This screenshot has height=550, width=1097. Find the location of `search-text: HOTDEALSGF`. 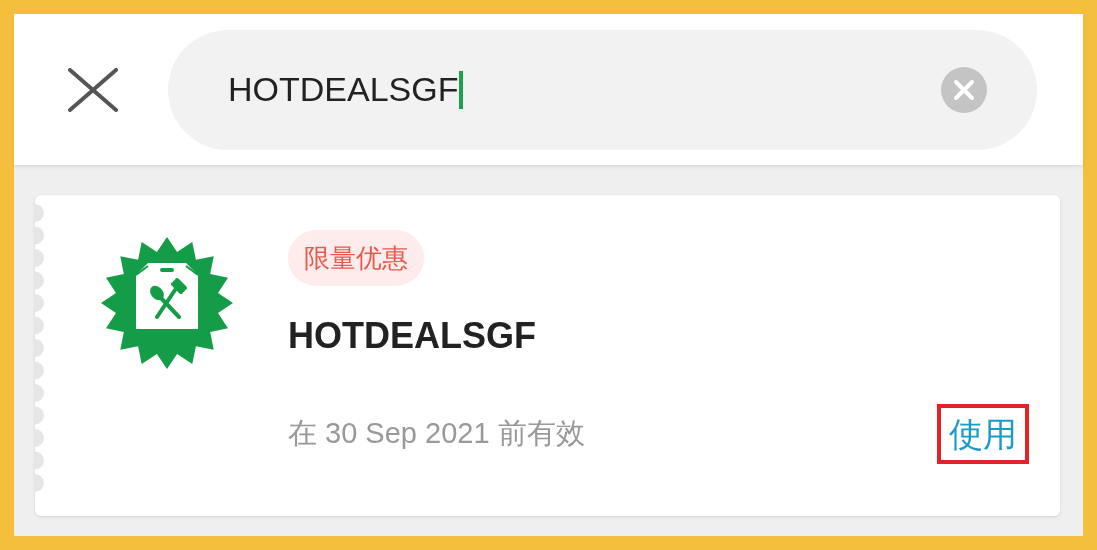

search-text: HOTDEALSGF is located at coordinates (343, 89).